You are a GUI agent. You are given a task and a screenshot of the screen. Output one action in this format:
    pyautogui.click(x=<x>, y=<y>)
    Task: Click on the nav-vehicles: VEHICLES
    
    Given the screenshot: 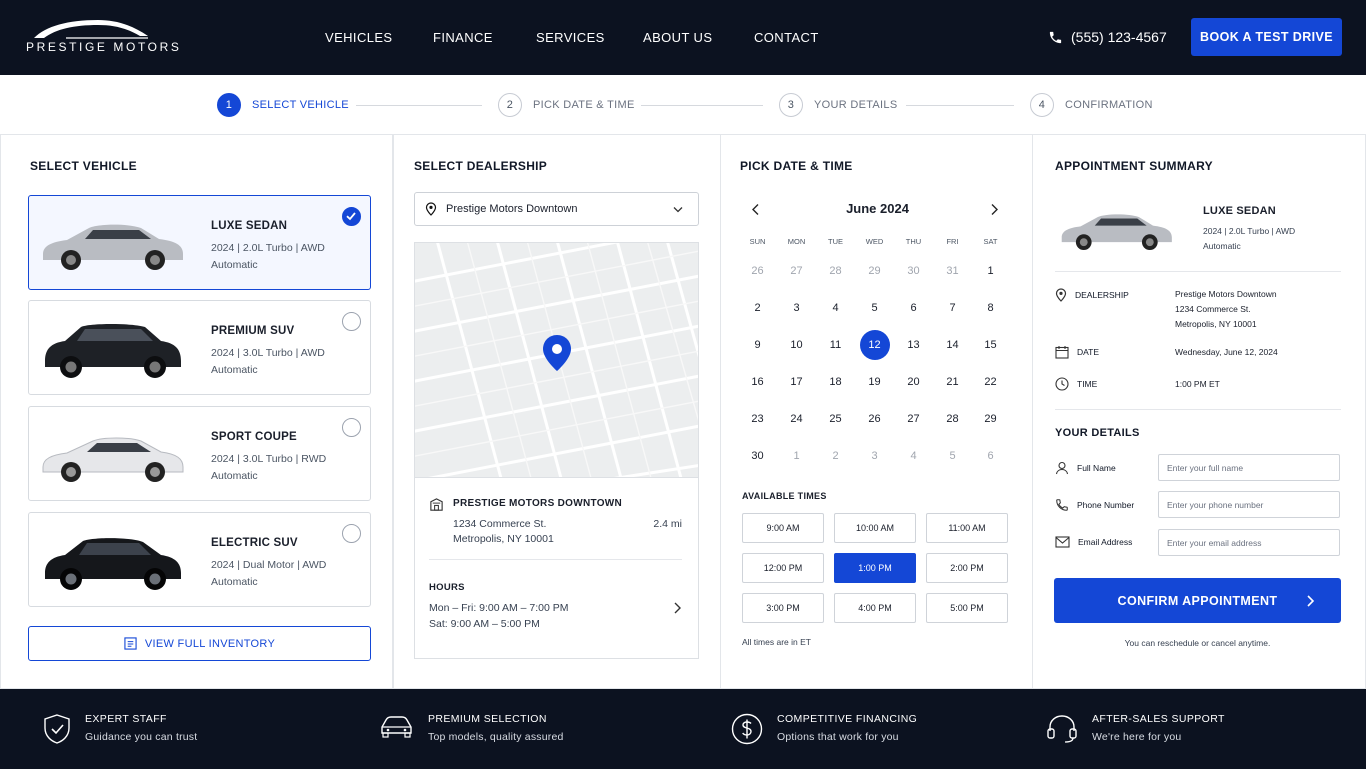 What is the action you would take?
    pyautogui.click(x=359, y=37)
    